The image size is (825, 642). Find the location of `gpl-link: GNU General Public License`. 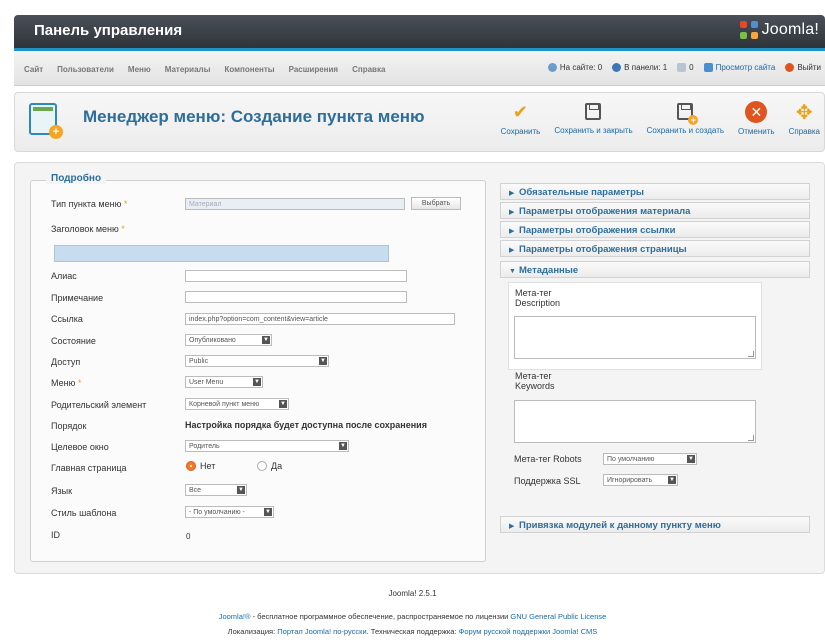

gpl-link: GNU General Public License is located at coordinates (558, 616).